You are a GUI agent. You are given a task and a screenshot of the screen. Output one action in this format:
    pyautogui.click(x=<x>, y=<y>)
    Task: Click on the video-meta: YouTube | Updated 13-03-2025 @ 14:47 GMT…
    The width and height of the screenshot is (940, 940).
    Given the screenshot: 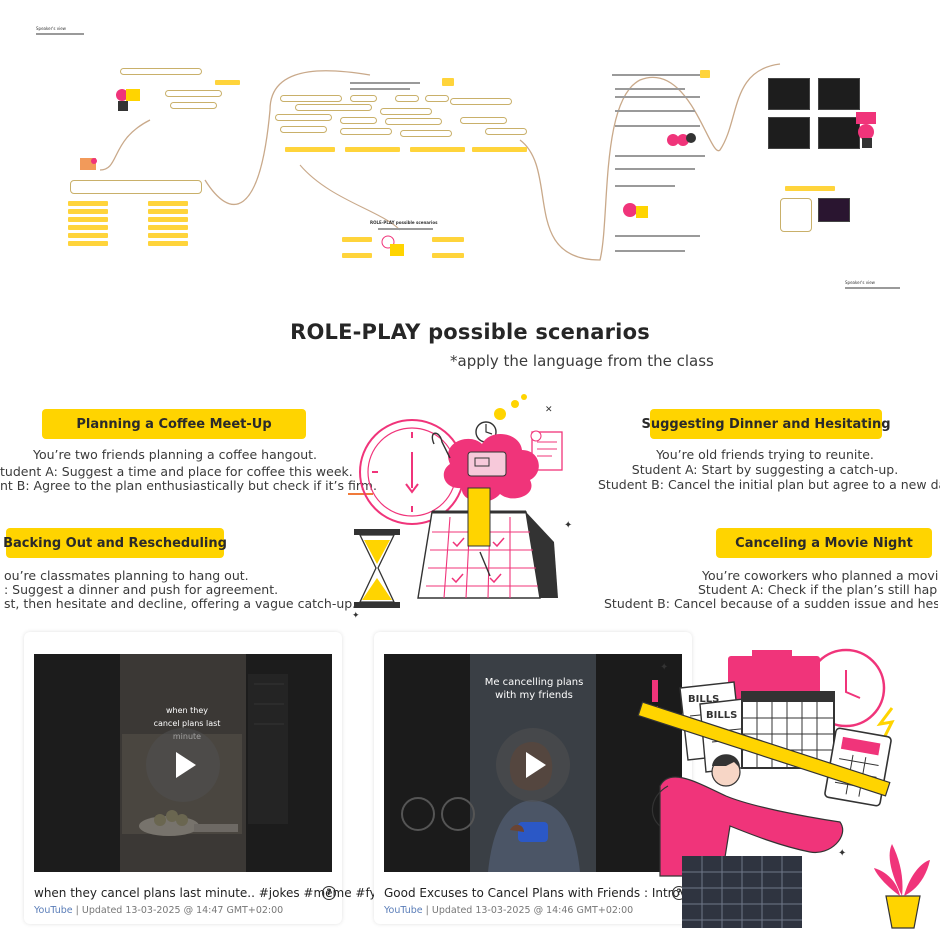 What is the action you would take?
    pyautogui.click(x=158, y=910)
    